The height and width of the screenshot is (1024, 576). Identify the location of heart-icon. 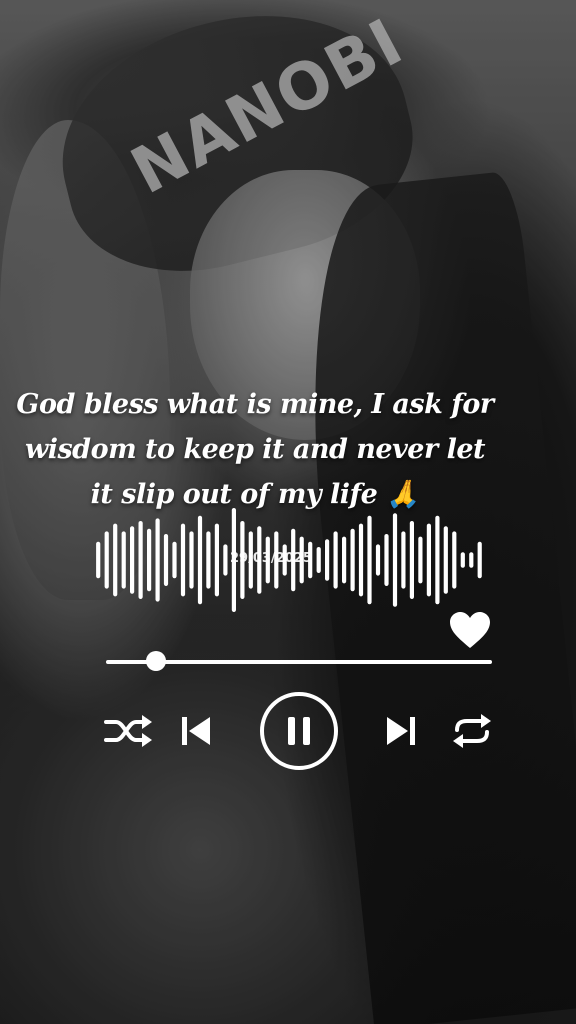
(470, 630).